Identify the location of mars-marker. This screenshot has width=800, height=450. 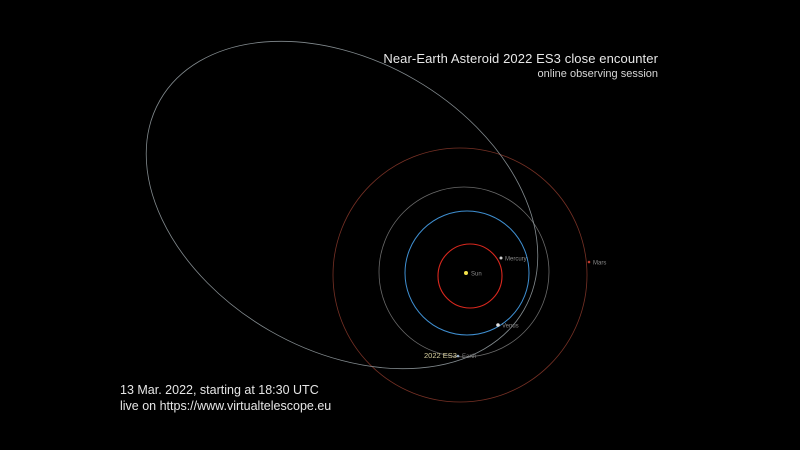
(589, 262).